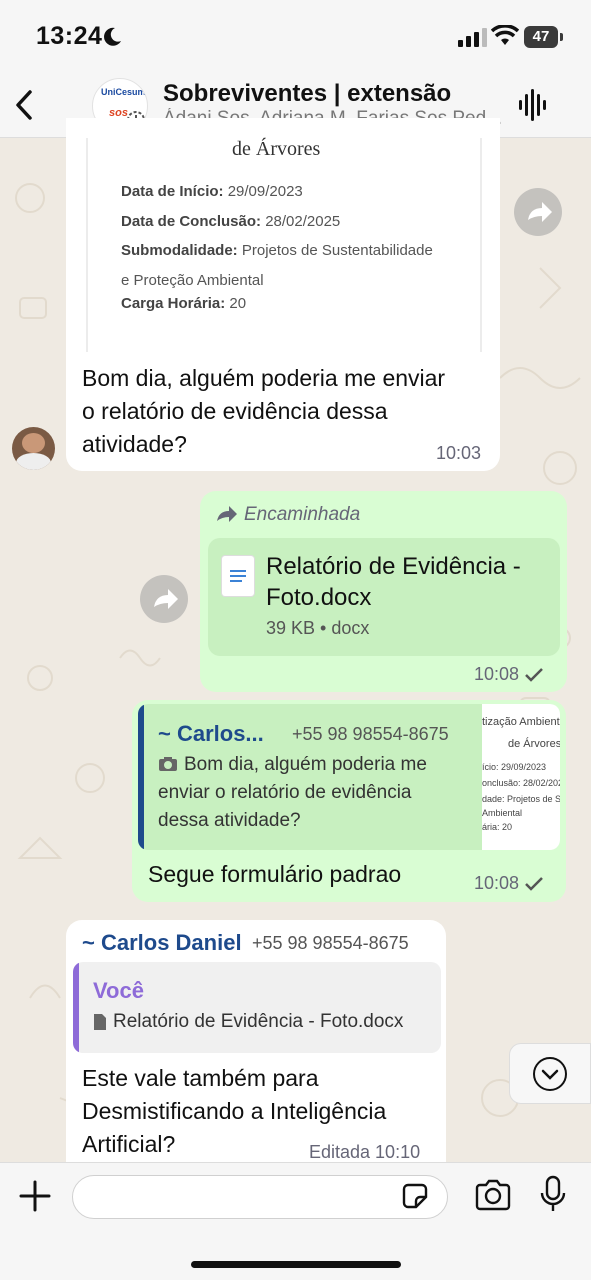 The height and width of the screenshot is (1280, 591). What do you see at coordinates (295, 37) in the screenshot?
I see `status-bar: 13:24 47` at bounding box center [295, 37].